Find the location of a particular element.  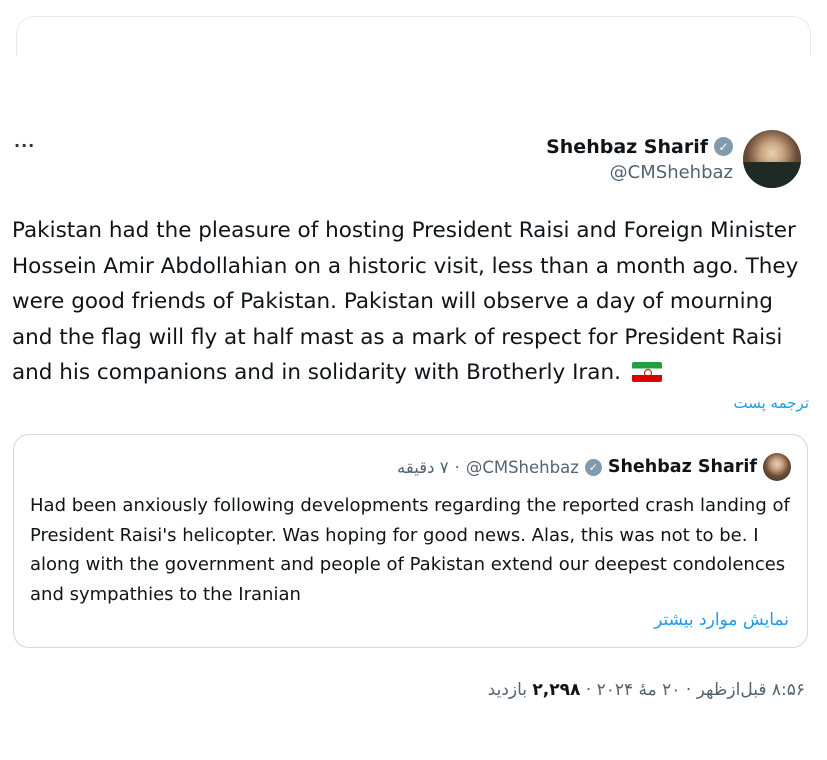

quoted-author-handle: @CMShehbaz is located at coordinates (522, 467).